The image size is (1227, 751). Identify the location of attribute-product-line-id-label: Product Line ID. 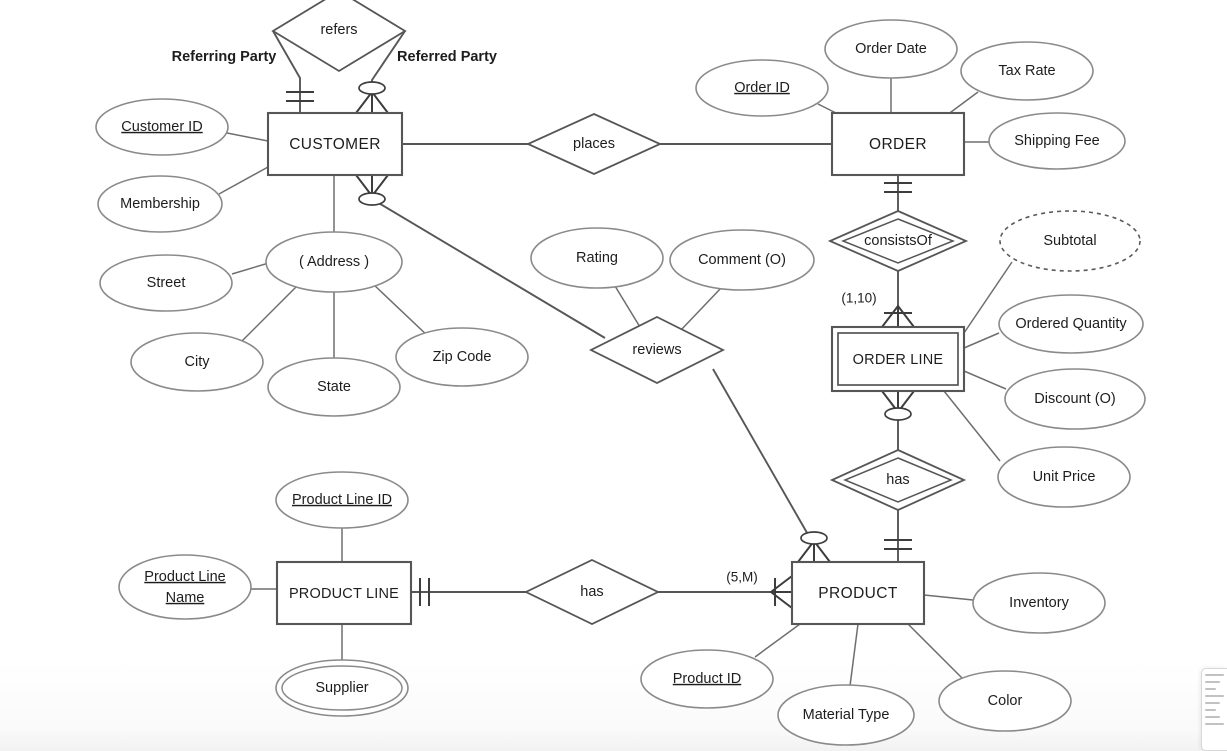
(342, 500).